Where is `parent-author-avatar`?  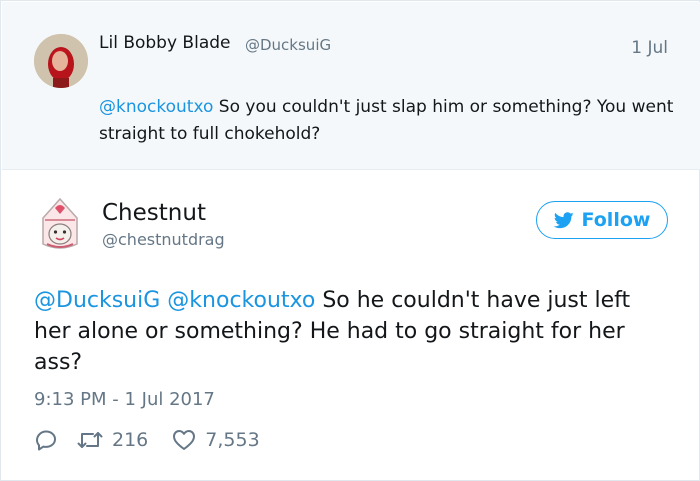 parent-author-avatar is located at coordinates (61, 61).